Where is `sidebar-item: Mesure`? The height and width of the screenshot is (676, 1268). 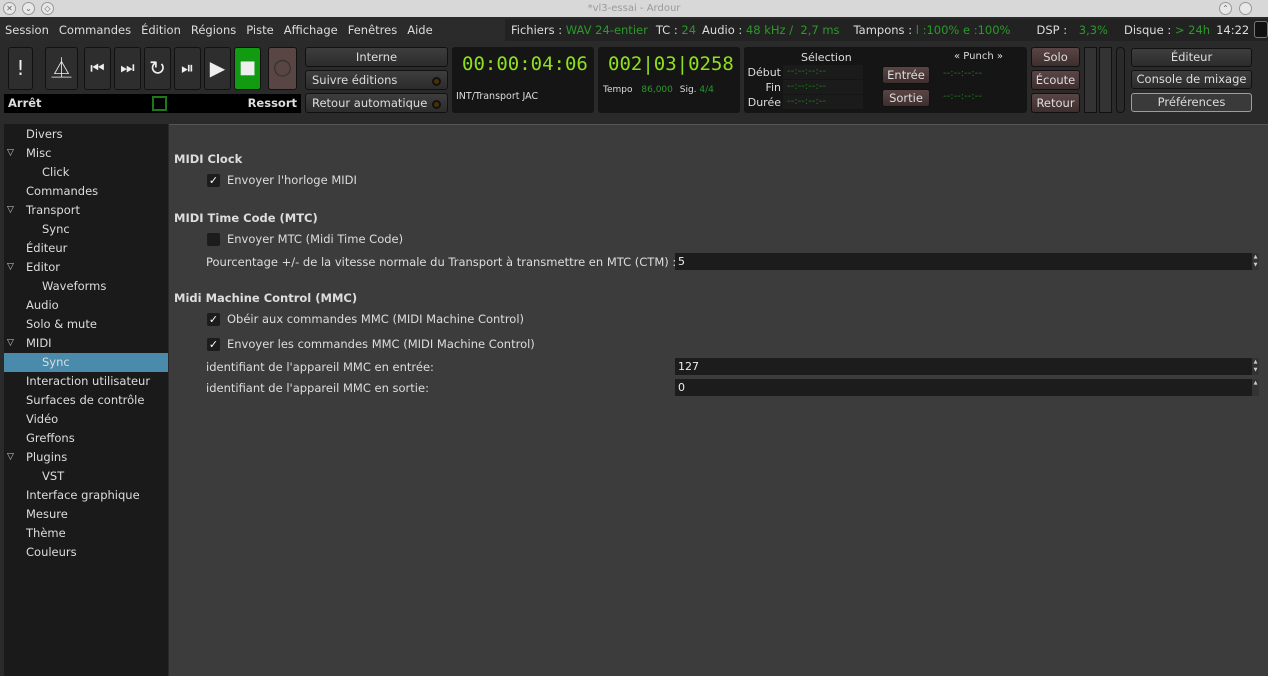 sidebar-item: Mesure is located at coordinates (86, 514).